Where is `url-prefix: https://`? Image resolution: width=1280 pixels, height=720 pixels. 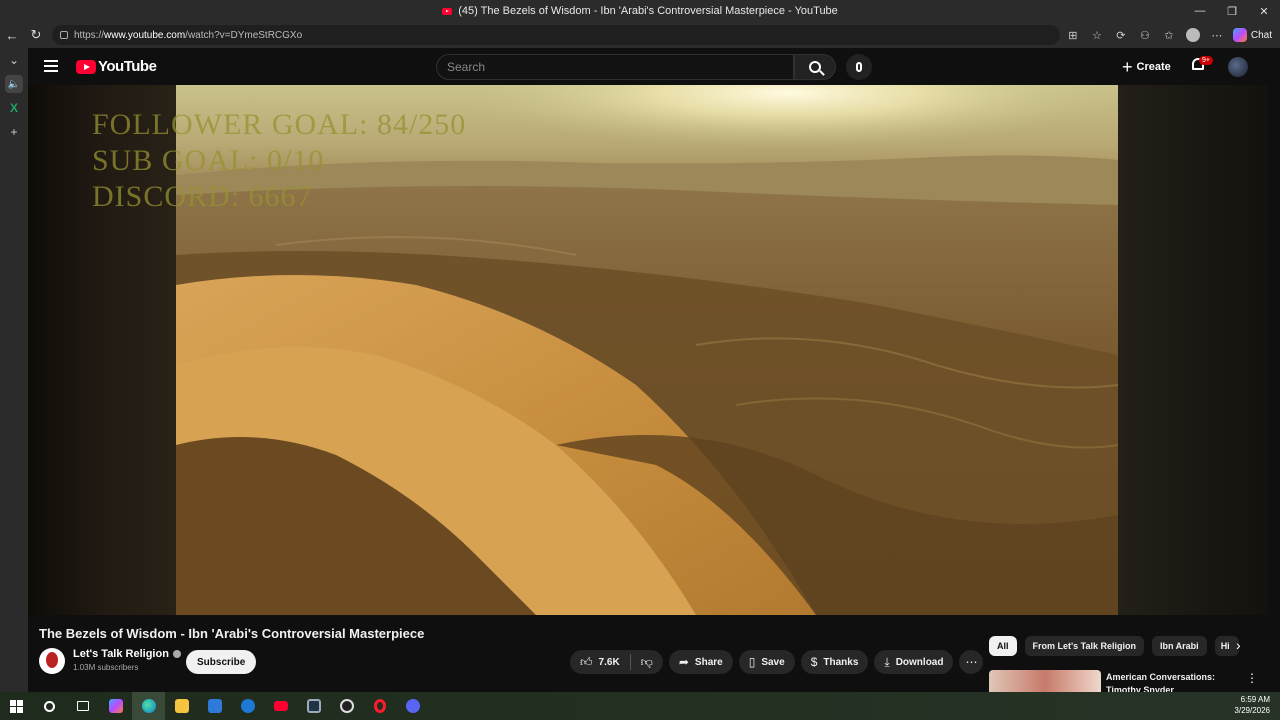 url-prefix: https:// is located at coordinates (89, 35).